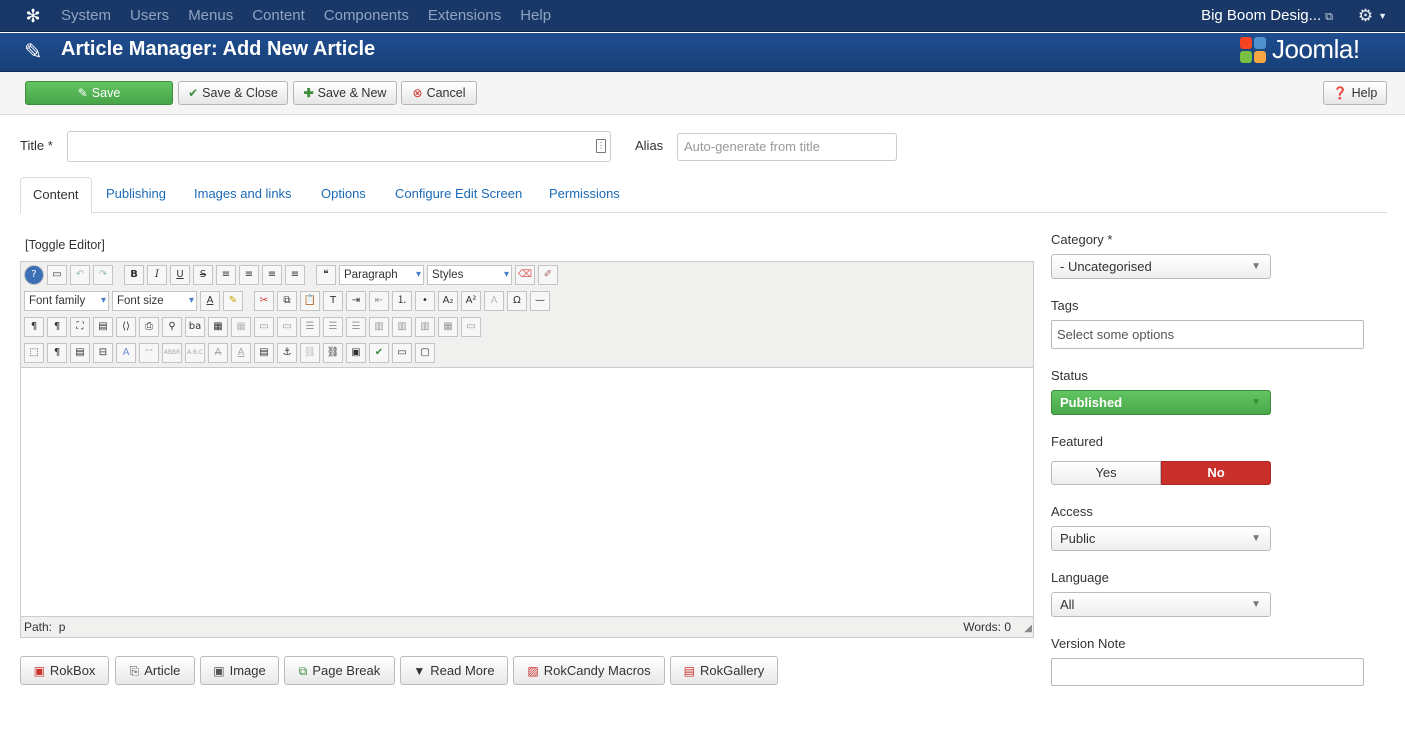  I want to click on save-button: ✎ Save, so click(99, 93).